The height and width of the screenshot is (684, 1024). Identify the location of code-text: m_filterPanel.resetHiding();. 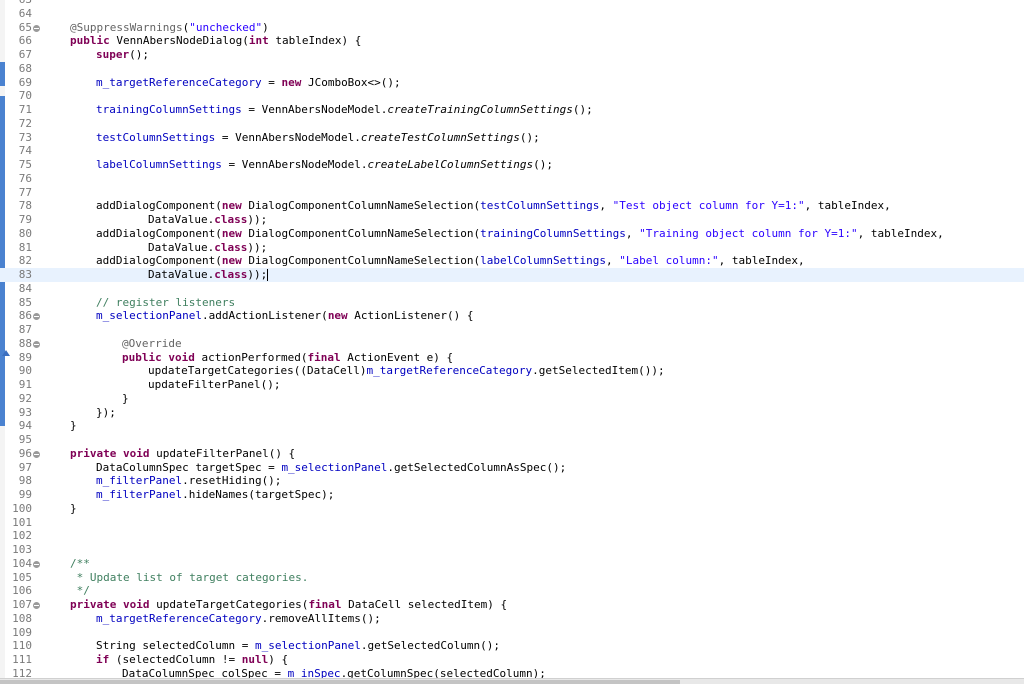
(188, 481).